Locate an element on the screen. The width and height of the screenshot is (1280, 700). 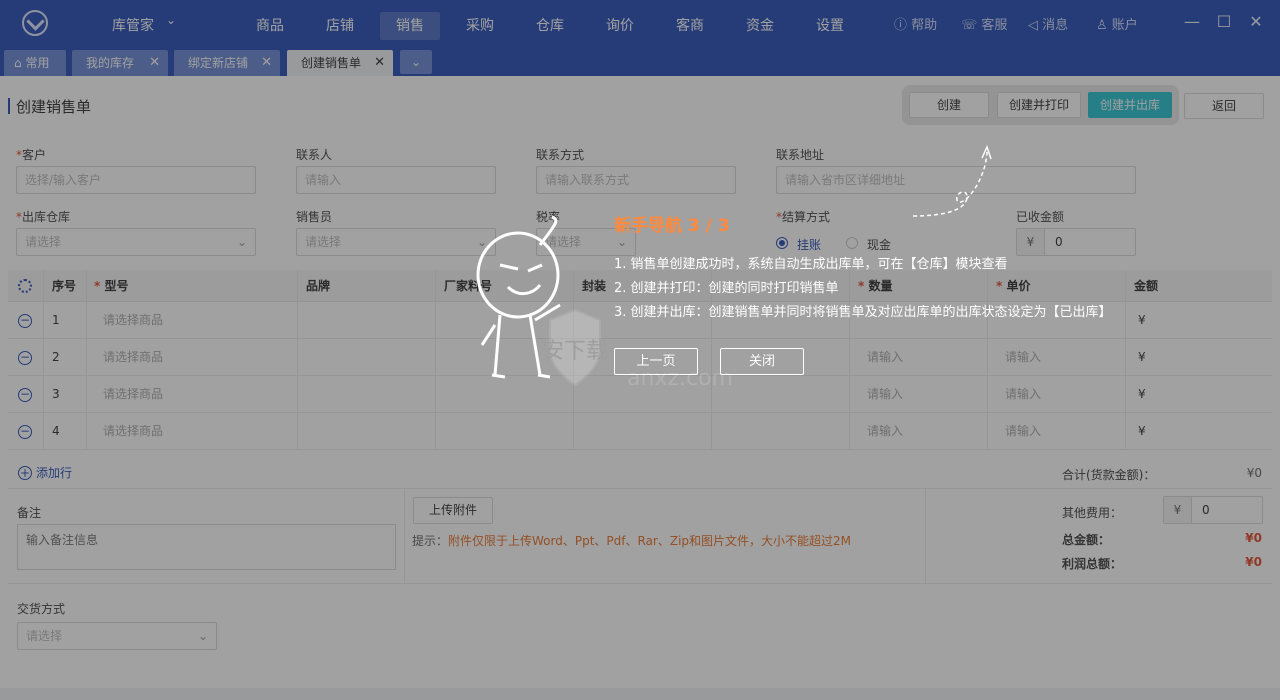
guide-title: 新手导航 3 / 3 is located at coordinates (672, 226).